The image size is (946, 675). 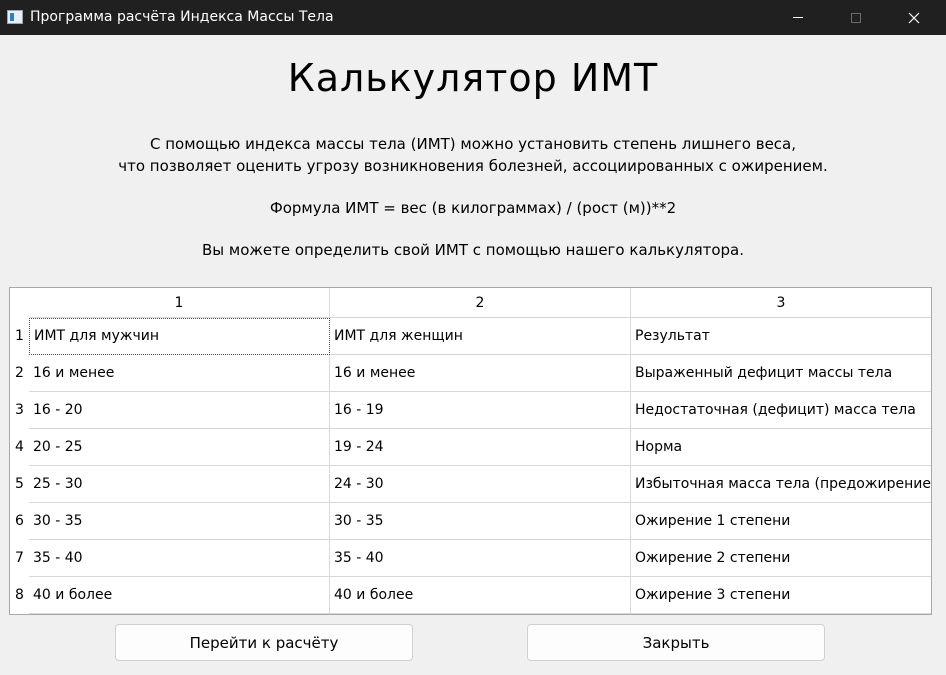 What do you see at coordinates (781, 447) in the screenshot?
I see `table-cell: Норма` at bounding box center [781, 447].